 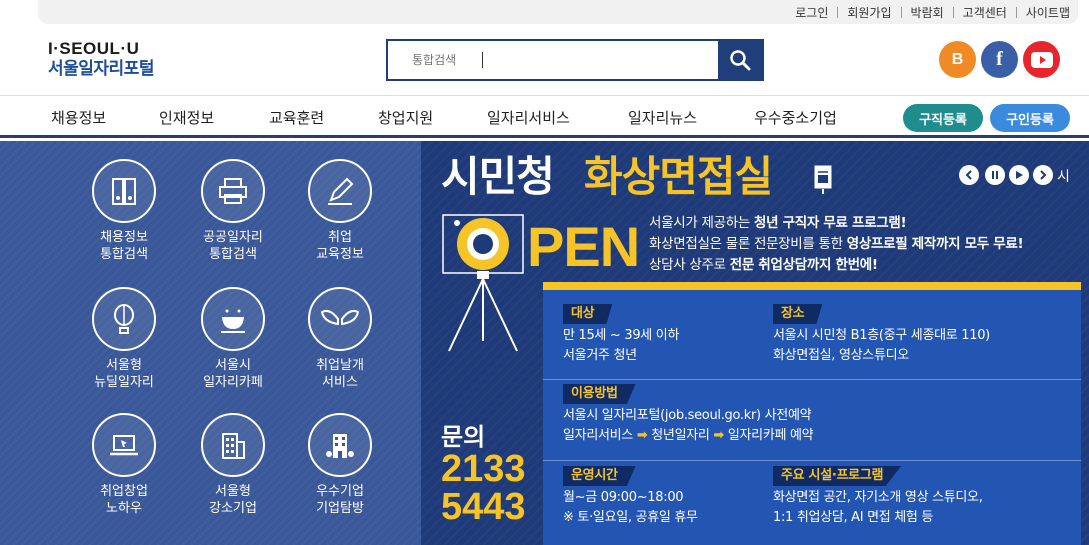 I want to click on nav-education: 교육훈련, so click(x=296, y=117).